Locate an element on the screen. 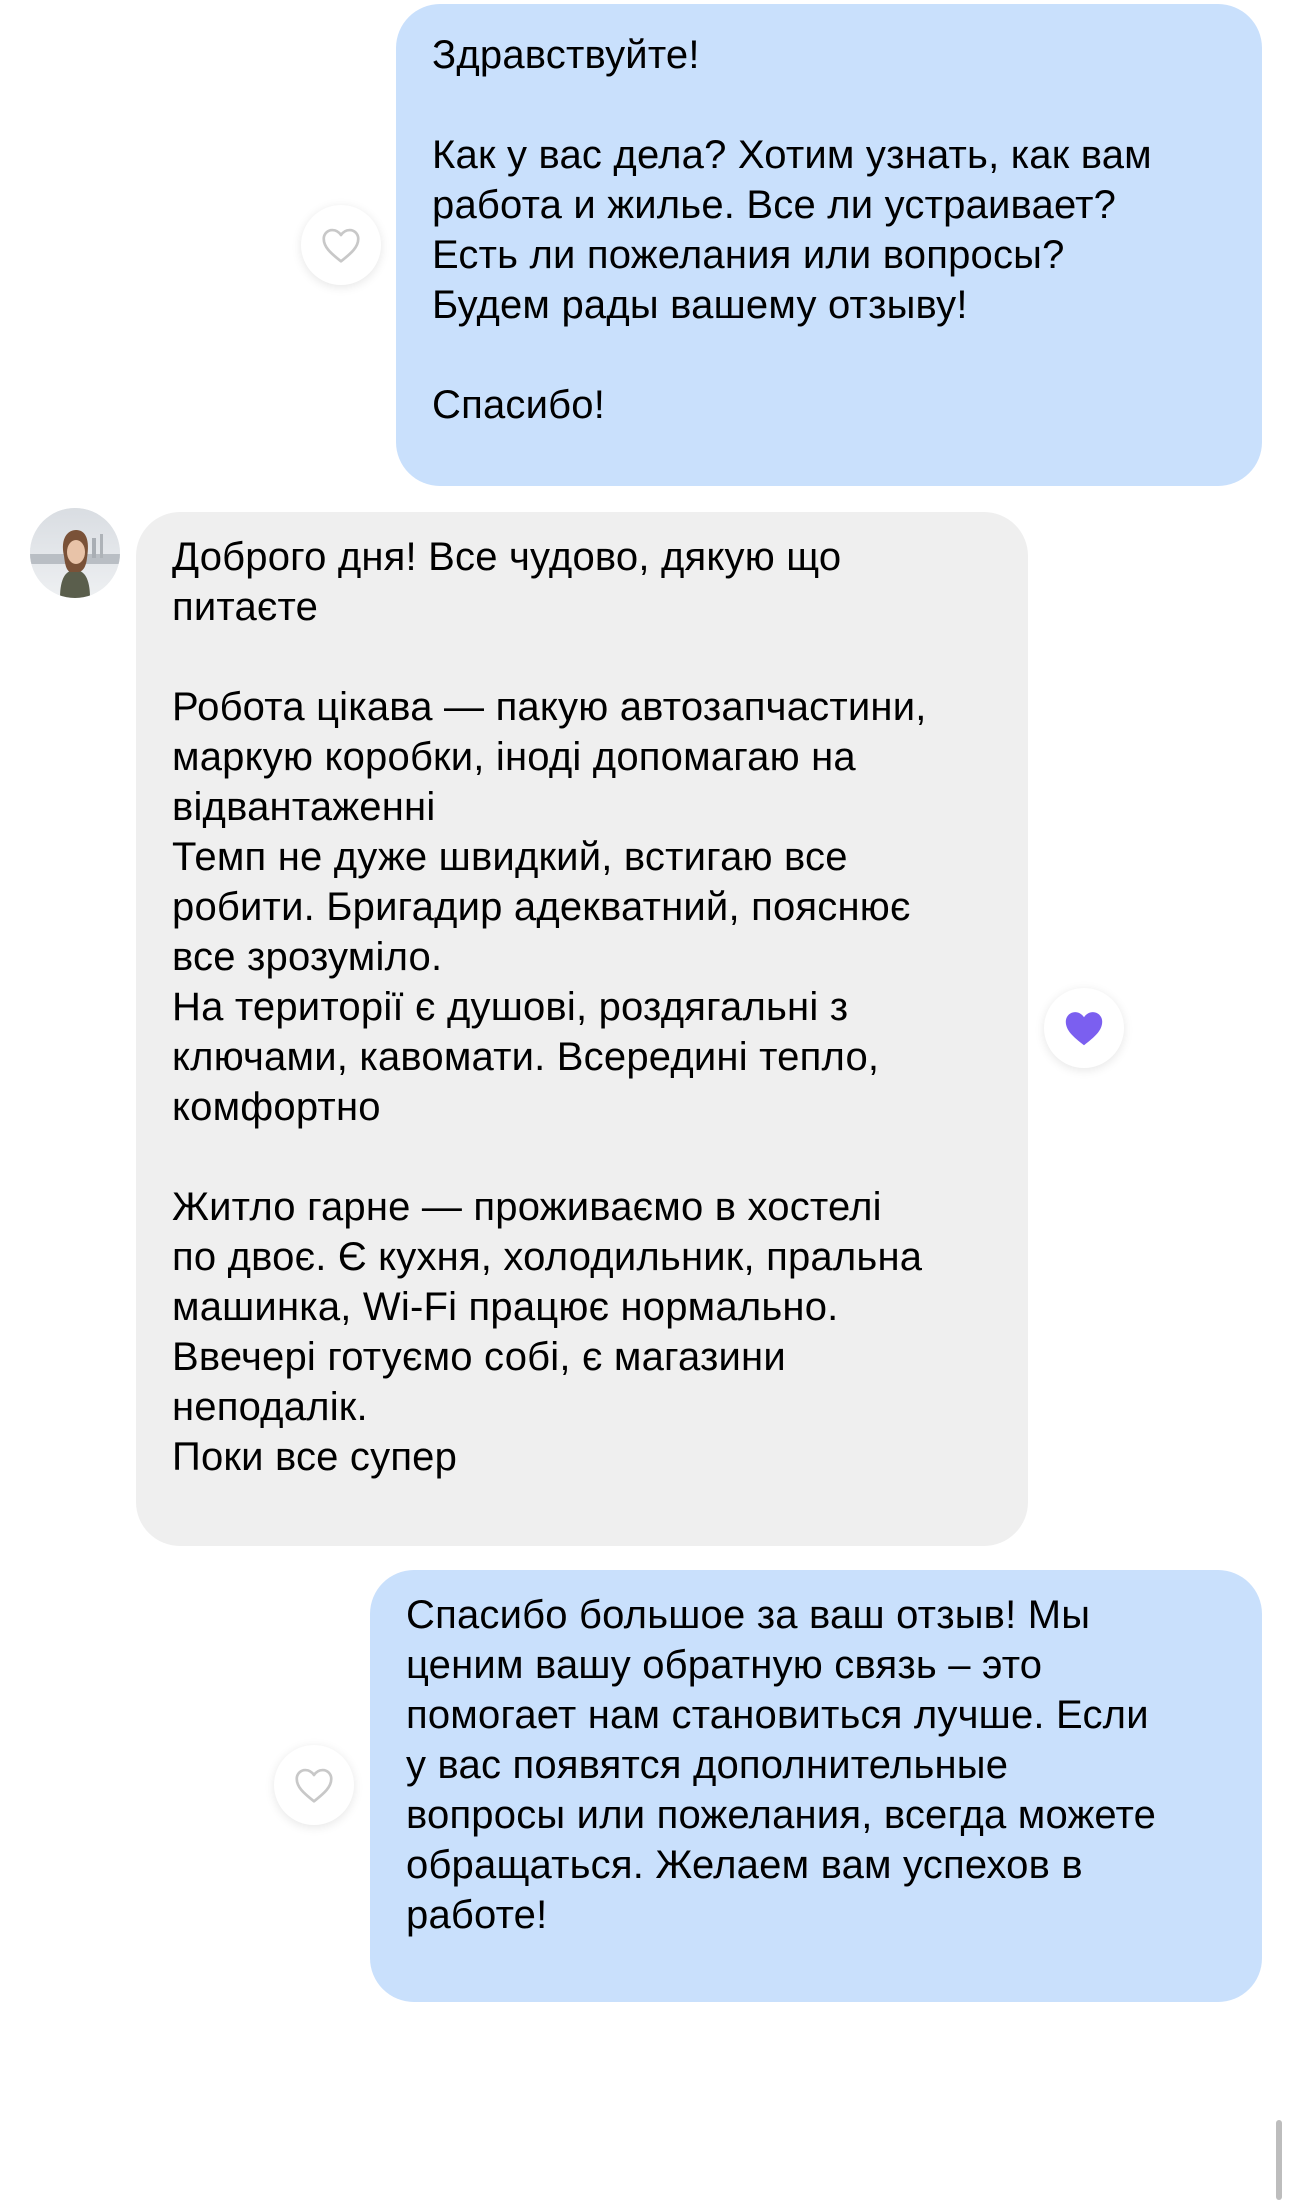 Image resolution: width=1290 pixels, height=2207 pixels. avatar is located at coordinates (75, 553).